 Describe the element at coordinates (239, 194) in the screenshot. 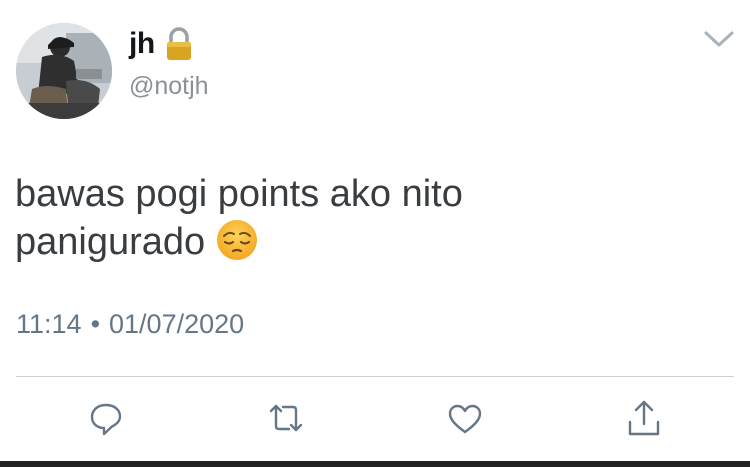

I see `tweet-text-line-1: bawas pogi points ako nito` at that location.